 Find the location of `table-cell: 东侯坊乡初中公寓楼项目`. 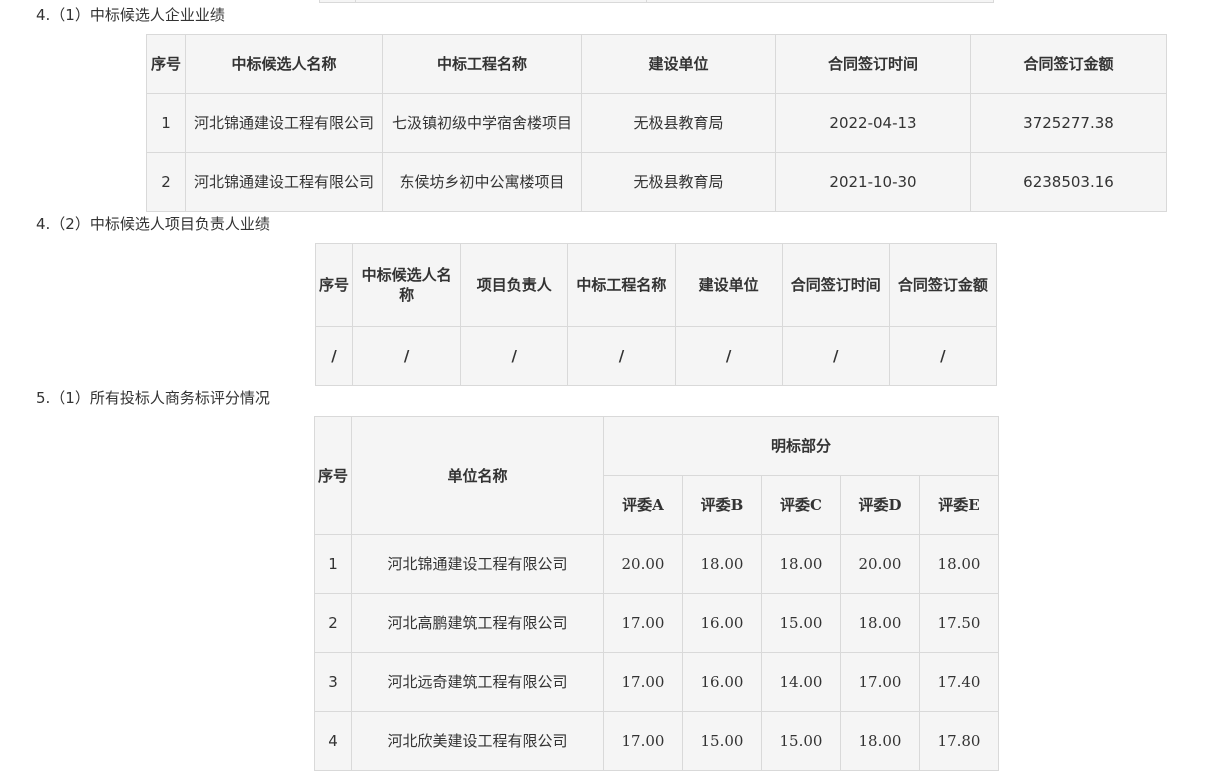

table-cell: 东侯坊乡初中公寓楼项目 is located at coordinates (482, 182).